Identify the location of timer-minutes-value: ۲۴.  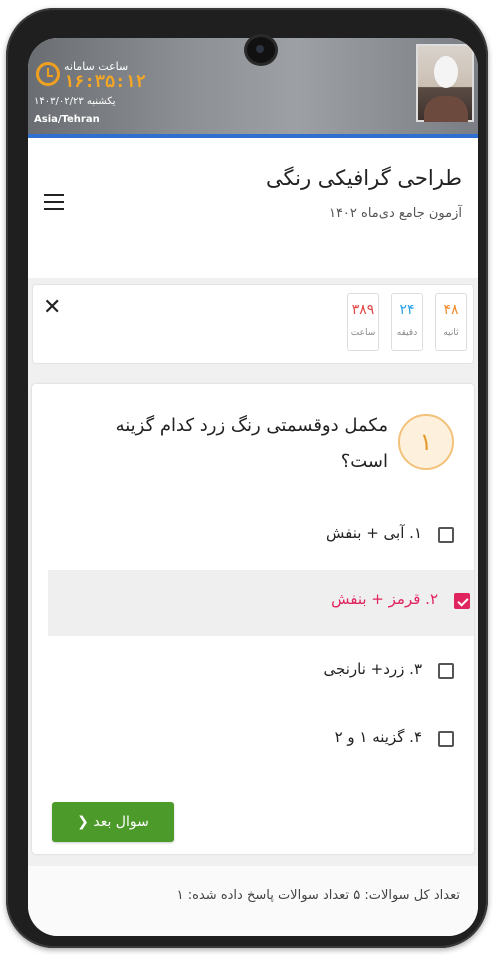
(407, 310).